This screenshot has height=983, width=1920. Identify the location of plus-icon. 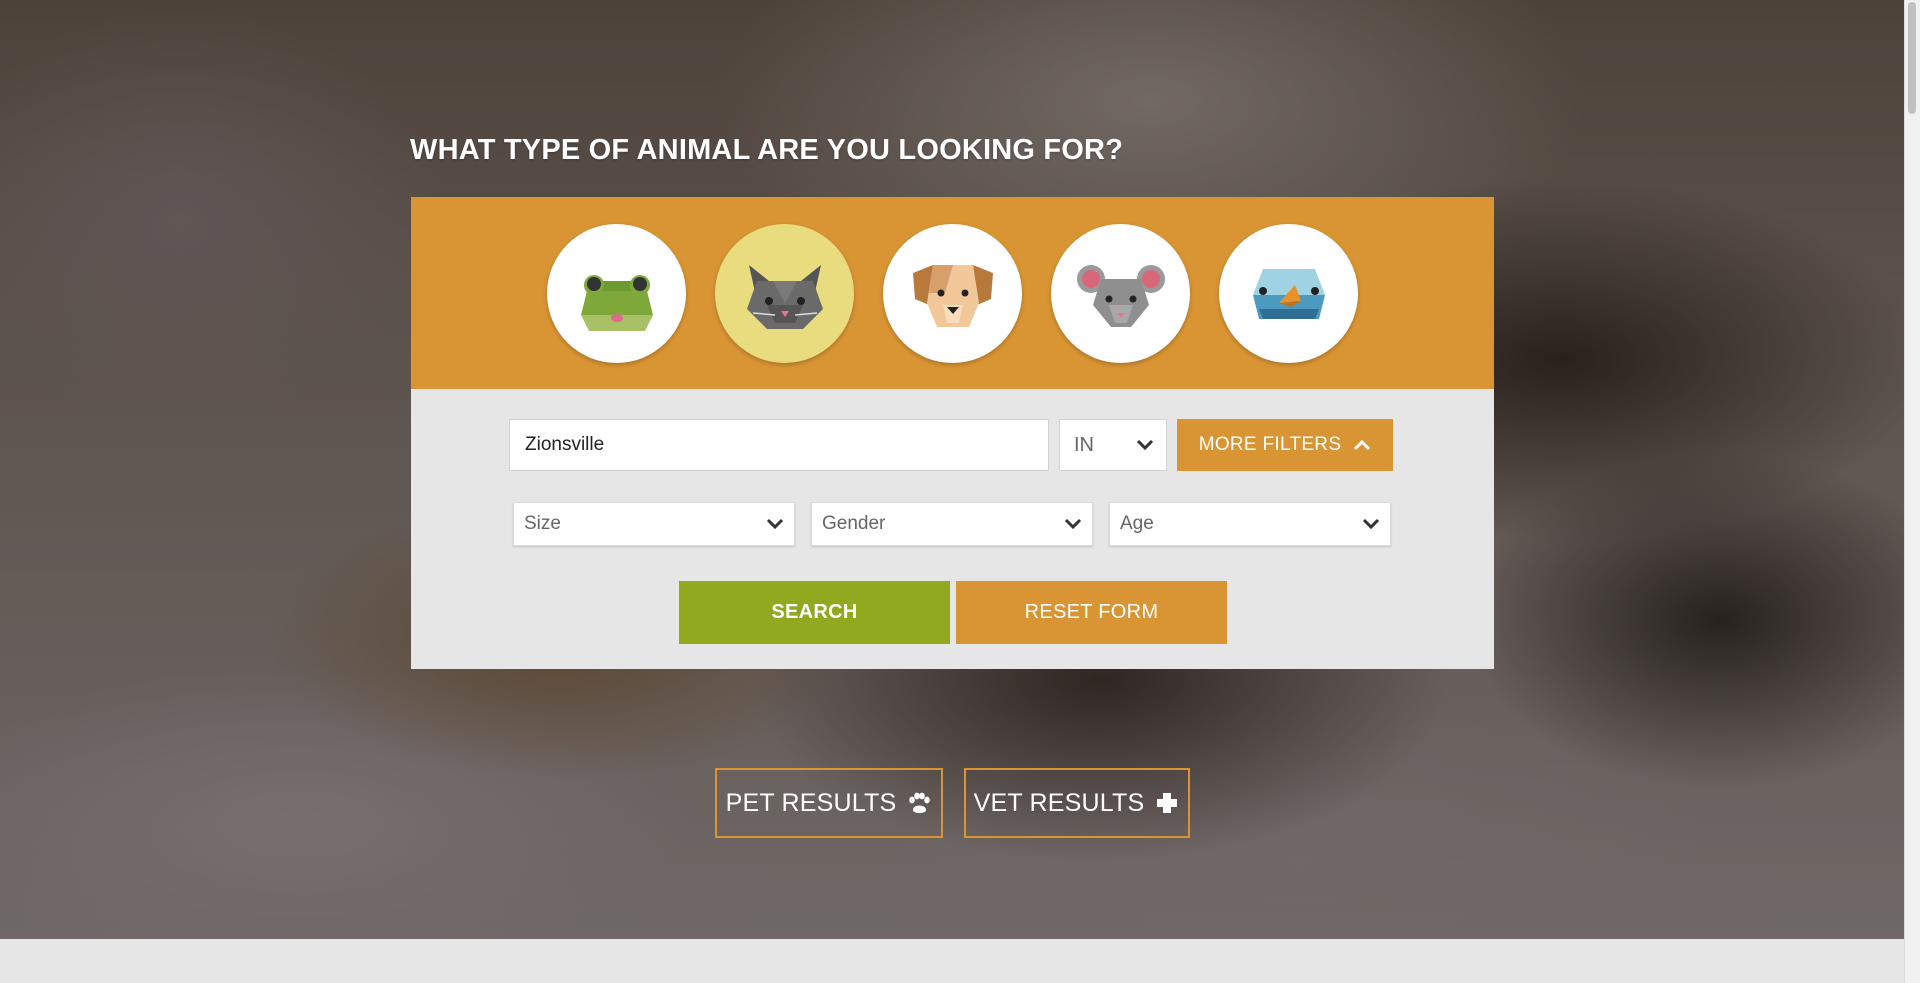
(1167, 803).